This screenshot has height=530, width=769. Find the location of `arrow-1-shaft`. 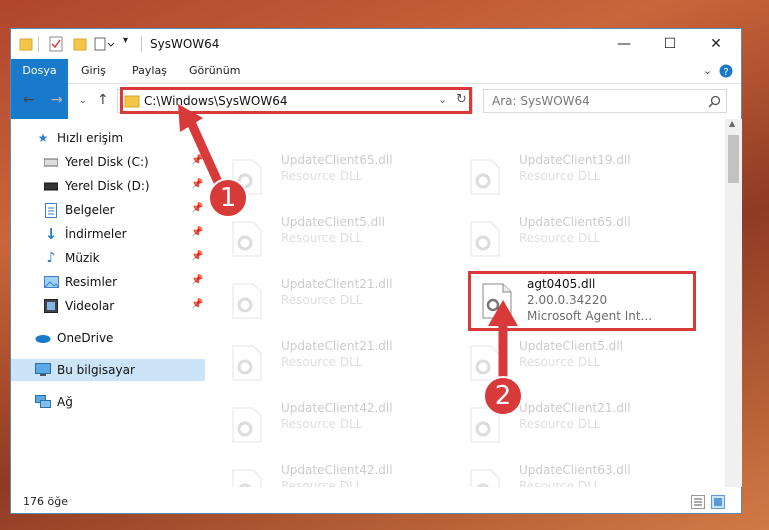

arrow-1-shaft is located at coordinates (204, 151).